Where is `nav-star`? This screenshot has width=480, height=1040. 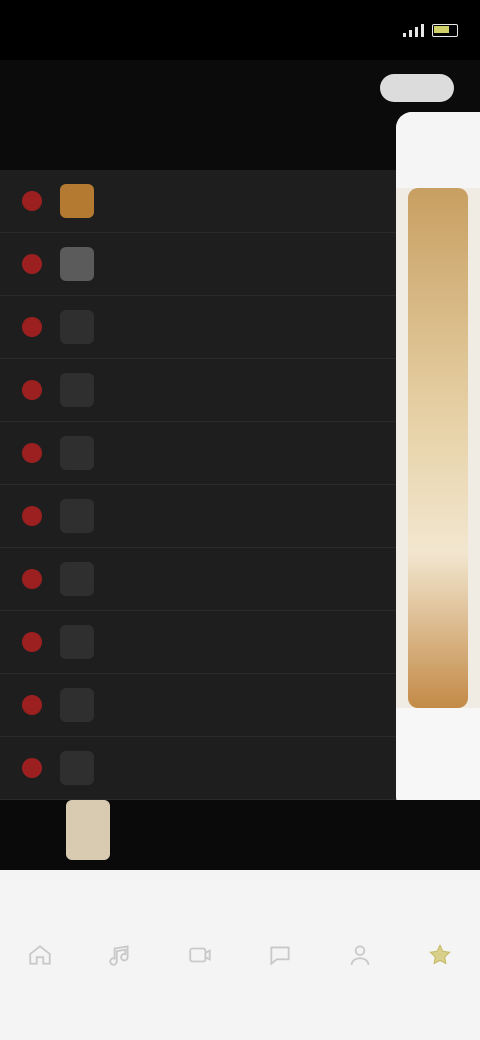
nav-star is located at coordinates (440, 955).